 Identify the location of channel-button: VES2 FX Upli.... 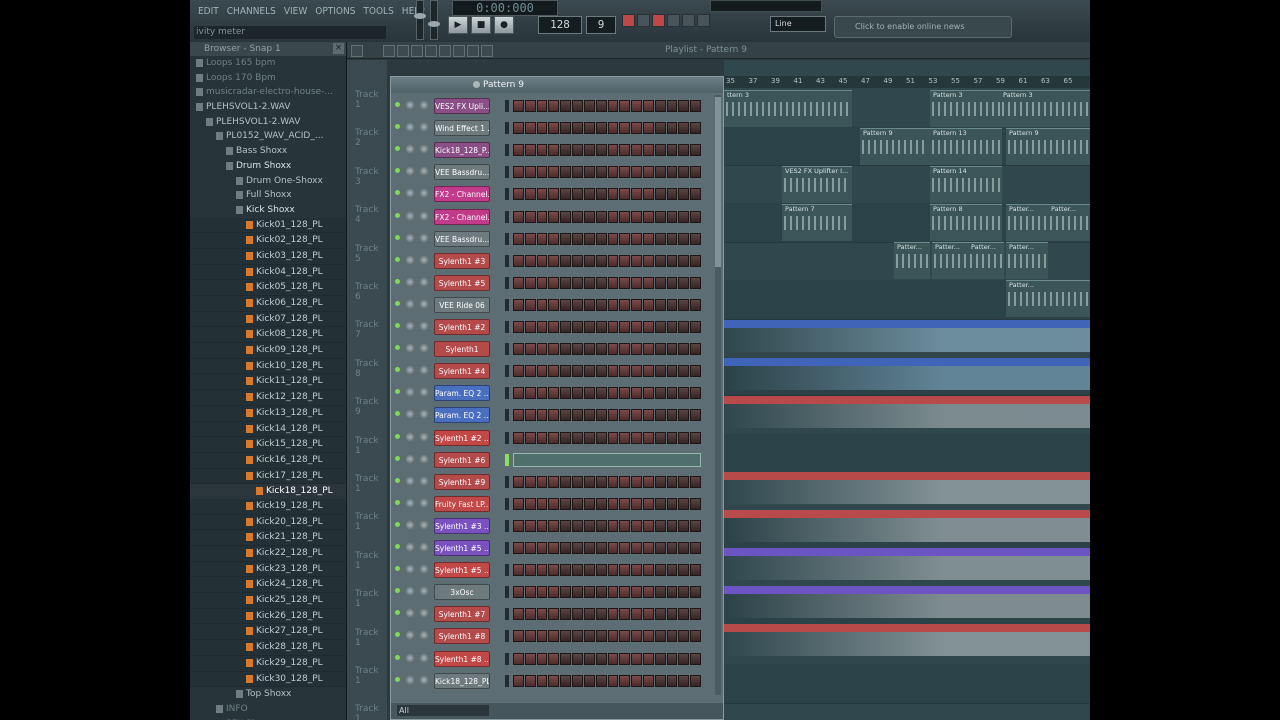
(462, 106).